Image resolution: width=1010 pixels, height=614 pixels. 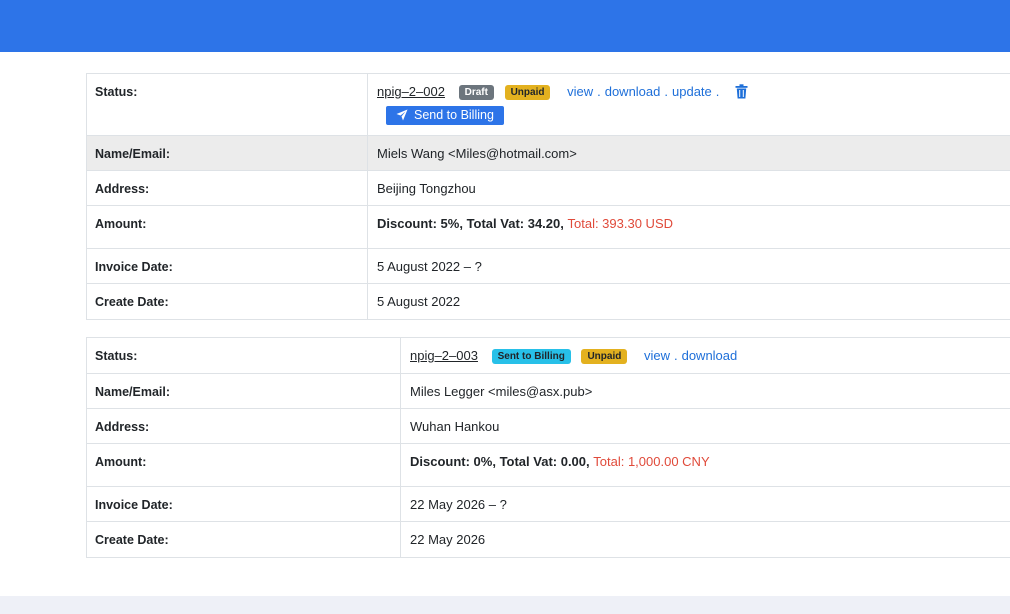 What do you see at coordinates (505, 26) in the screenshot?
I see `header-bar` at bounding box center [505, 26].